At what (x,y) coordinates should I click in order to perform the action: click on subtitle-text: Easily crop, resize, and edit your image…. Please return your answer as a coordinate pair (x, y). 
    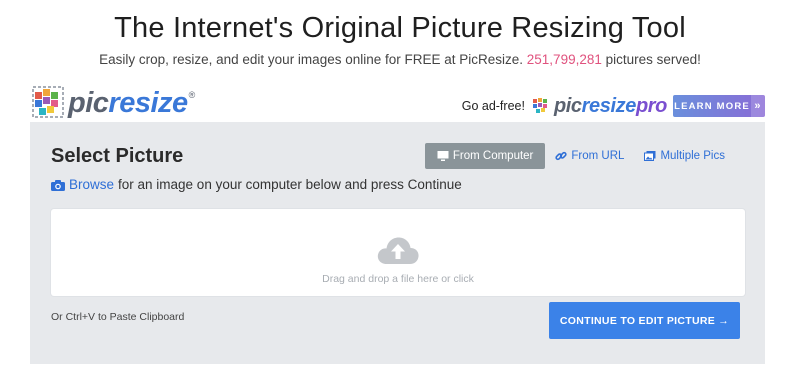
    Looking at the image, I should click on (313, 59).